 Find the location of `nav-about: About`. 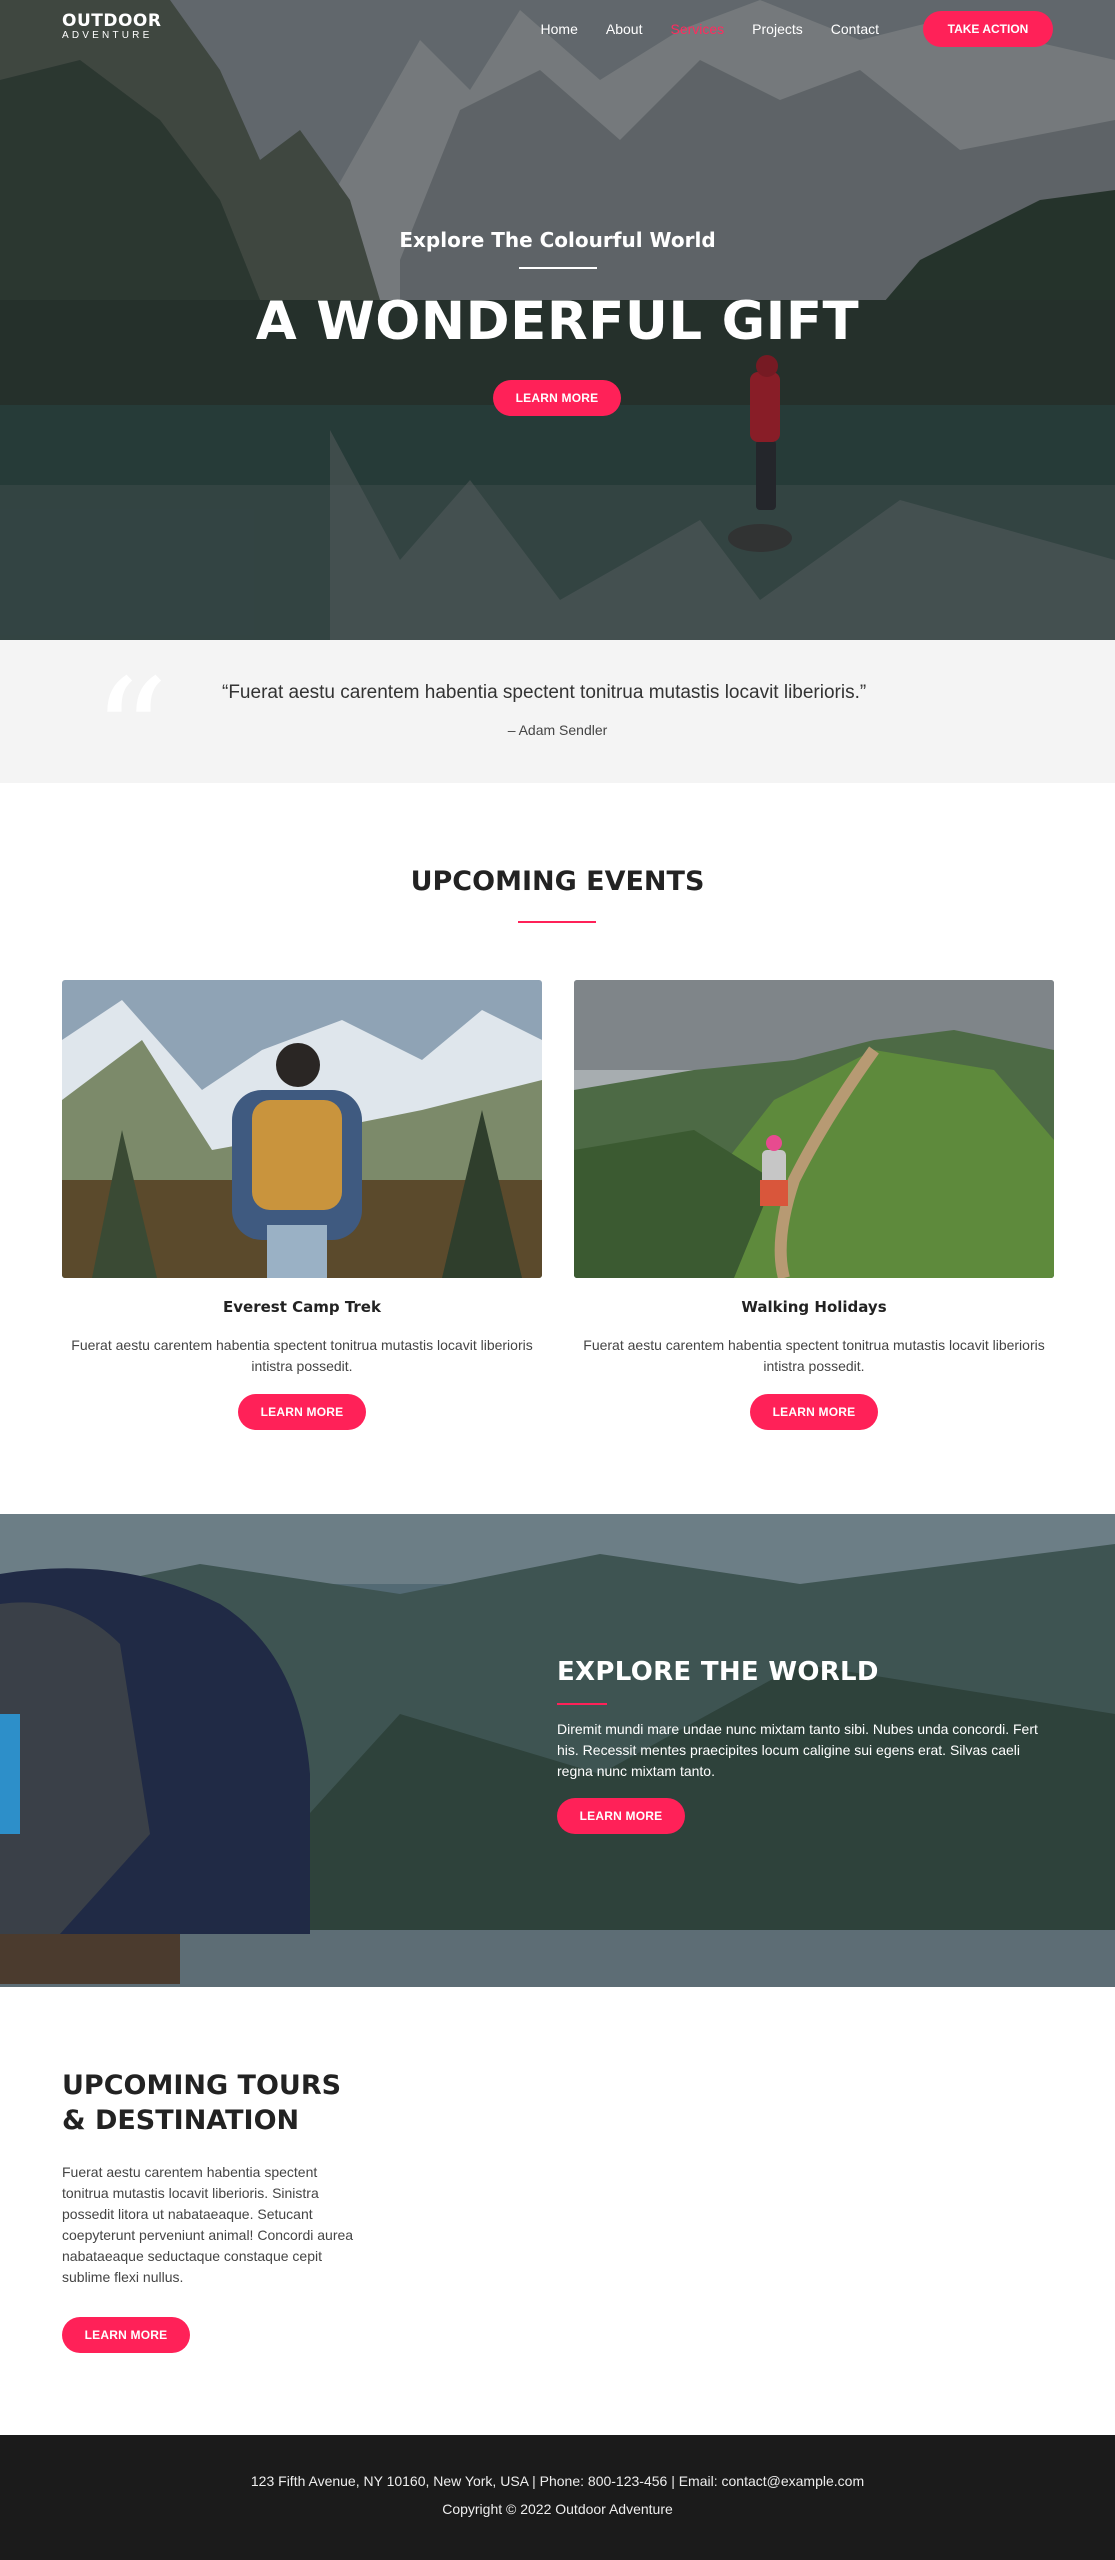

nav-about: About is located at coordinates (624, 29).